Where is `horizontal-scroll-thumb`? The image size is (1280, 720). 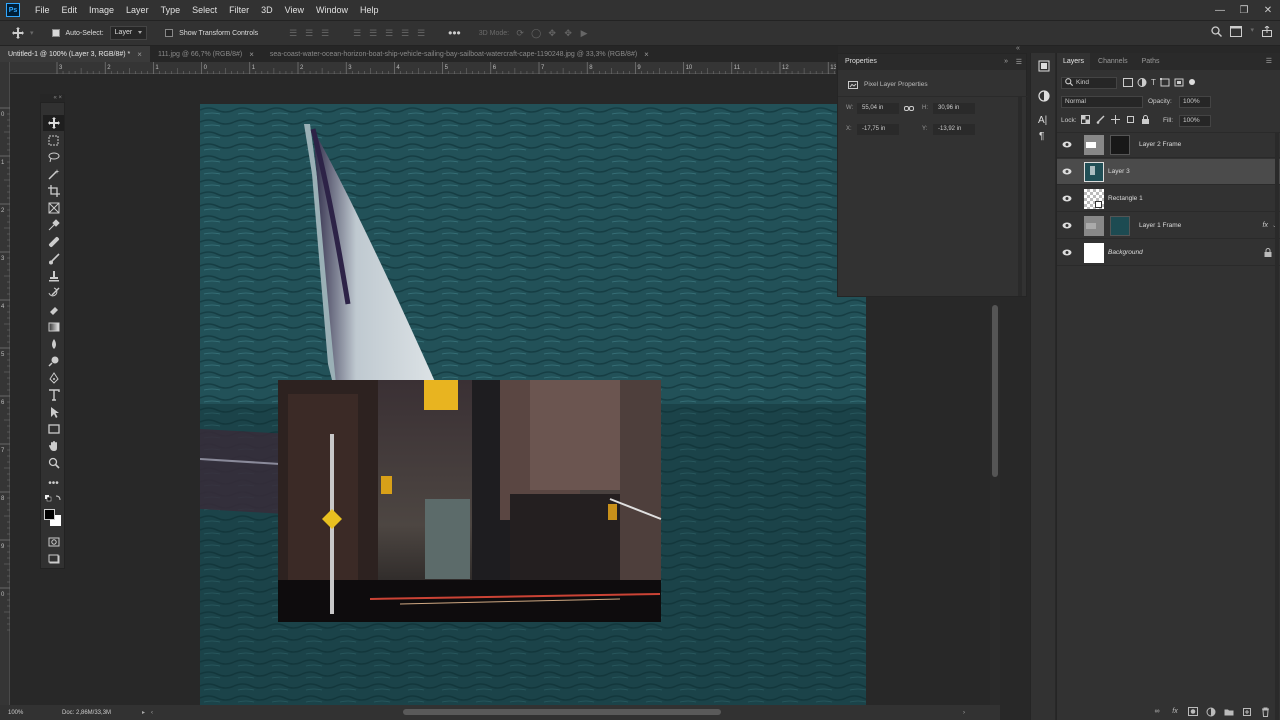 horizontal-scroll-thumb is located at coordinates (562, 712).